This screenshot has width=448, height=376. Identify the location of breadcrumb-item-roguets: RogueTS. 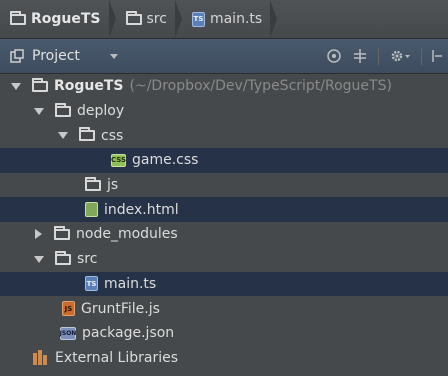
(58, 19).